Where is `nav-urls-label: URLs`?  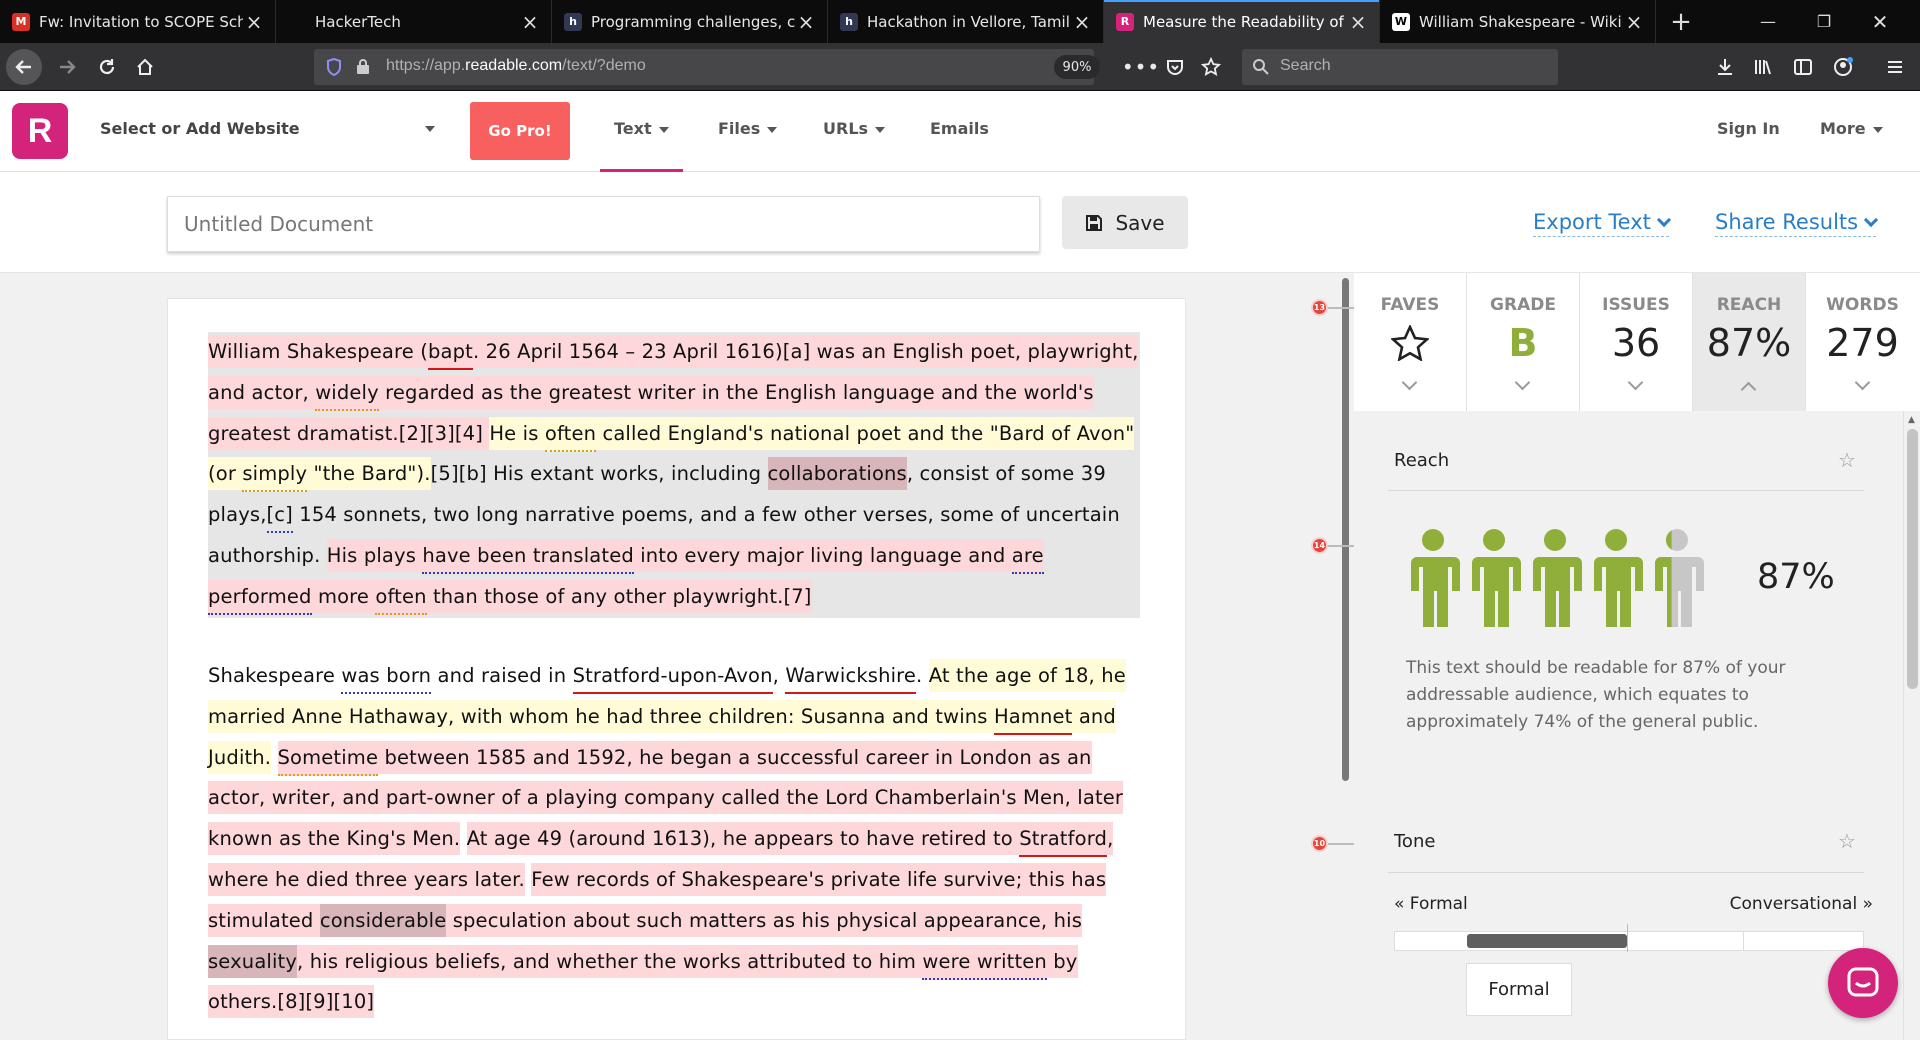
nav-urls-label: URLs is located at coordinates (846, 128).